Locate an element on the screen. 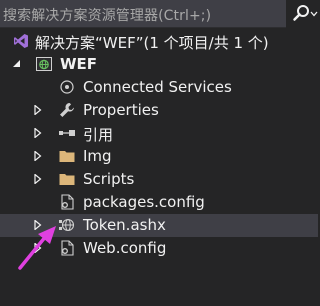 The image size is (320, 306). tree-item-label: WEF is located at coordinates (79, 64).